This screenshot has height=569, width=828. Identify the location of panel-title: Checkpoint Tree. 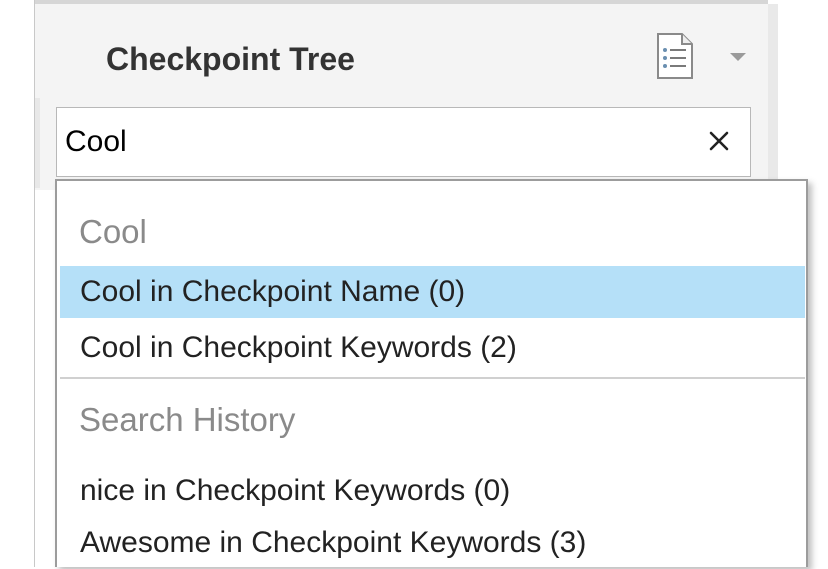
(230, 59).